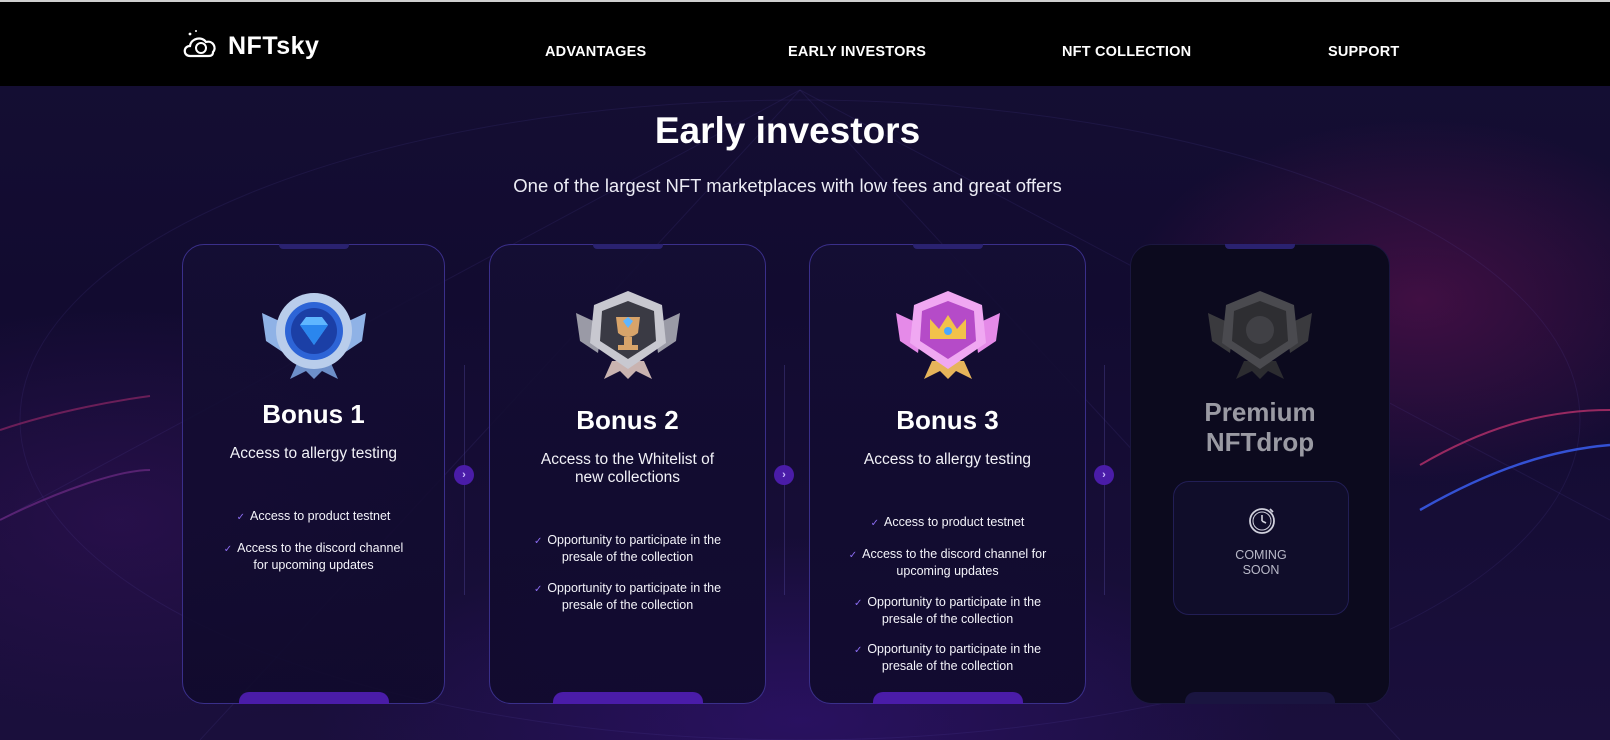 This screenshot has height=740, width=1610. What do you see at coordinates (1364, 52) in the screenshot?
I see `nav-support: SUPPORT` at bounding box center [1364, 52].